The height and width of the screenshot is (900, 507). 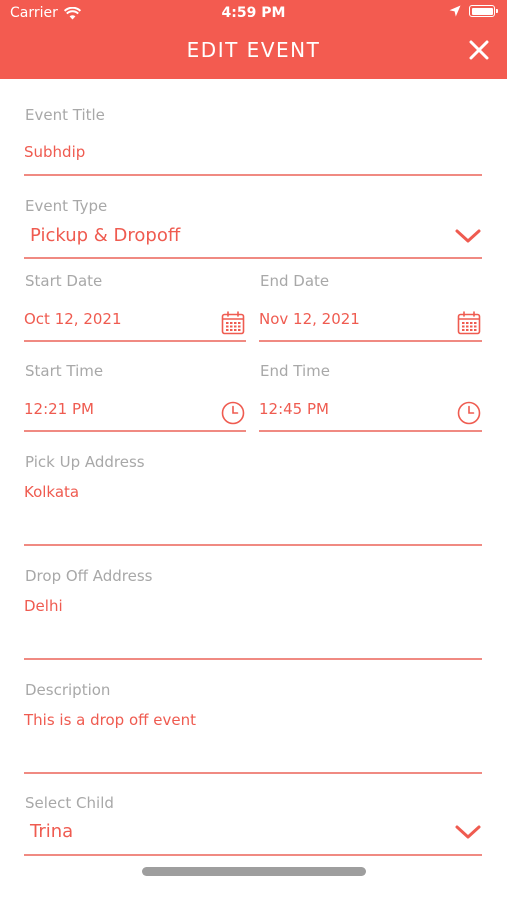 I want to click on description-value: This is a drop off event, so click(x=110, y=720).